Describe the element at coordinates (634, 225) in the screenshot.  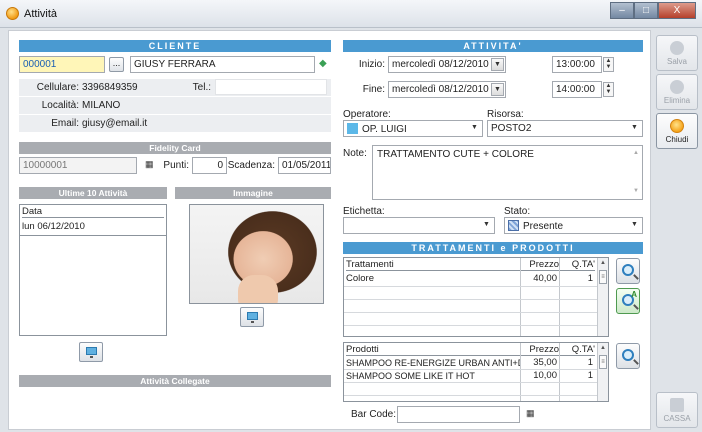
I see `stato-dropdown-icon: ▼` at that location.